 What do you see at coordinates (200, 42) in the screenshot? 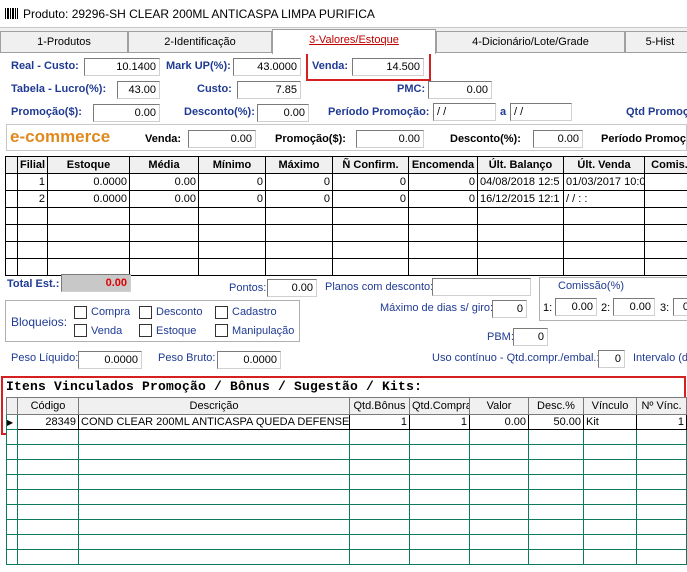
I see `tab-identificacao: 2-Identificação` at bounding box center [200, 42].